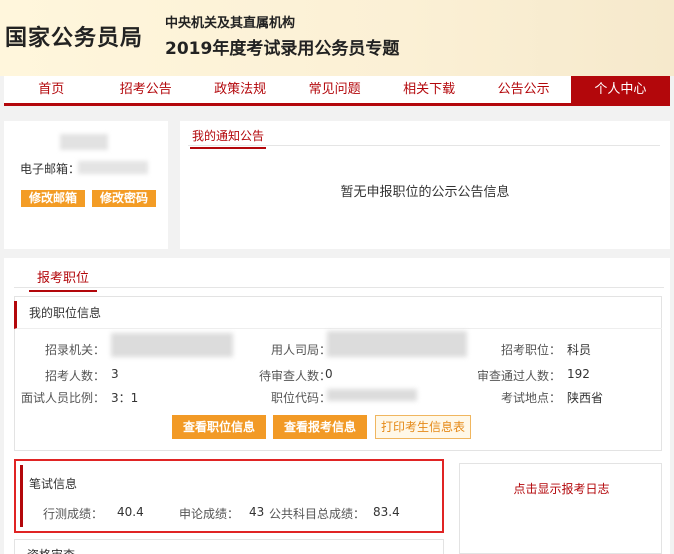  I want to click on bureau-label: 用人司局：, so click(300, 350).